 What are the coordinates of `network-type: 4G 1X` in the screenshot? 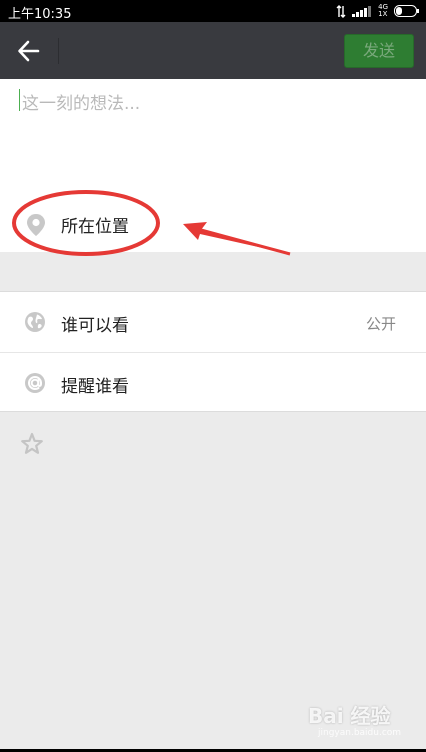 It's located at (383, 10).